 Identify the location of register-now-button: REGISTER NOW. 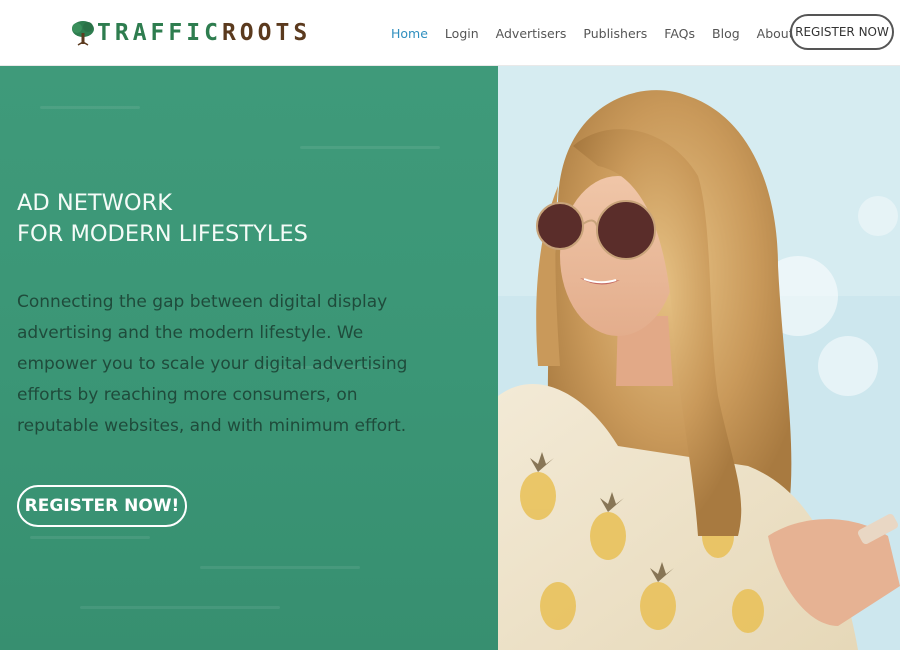
(842, 32).